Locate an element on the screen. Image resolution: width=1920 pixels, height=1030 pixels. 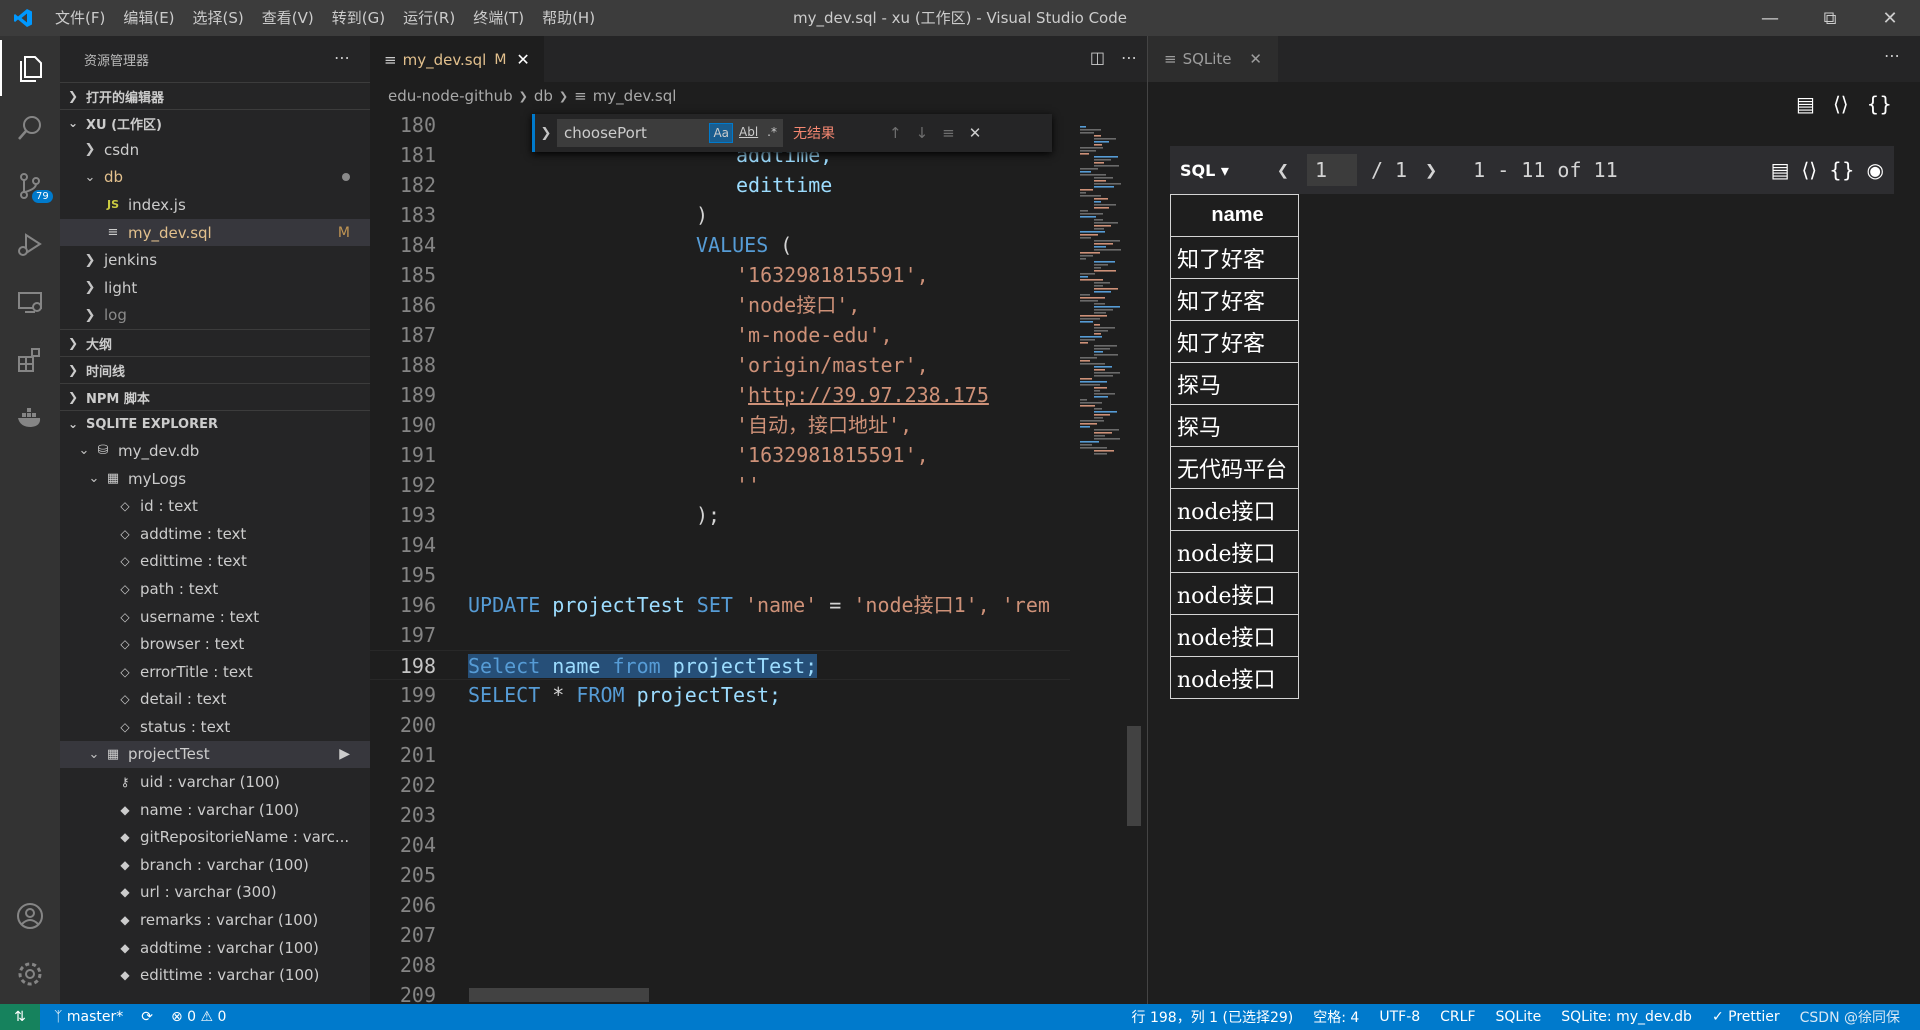
menu-terminal: 终端(T) is located at coordinates (498, 18).